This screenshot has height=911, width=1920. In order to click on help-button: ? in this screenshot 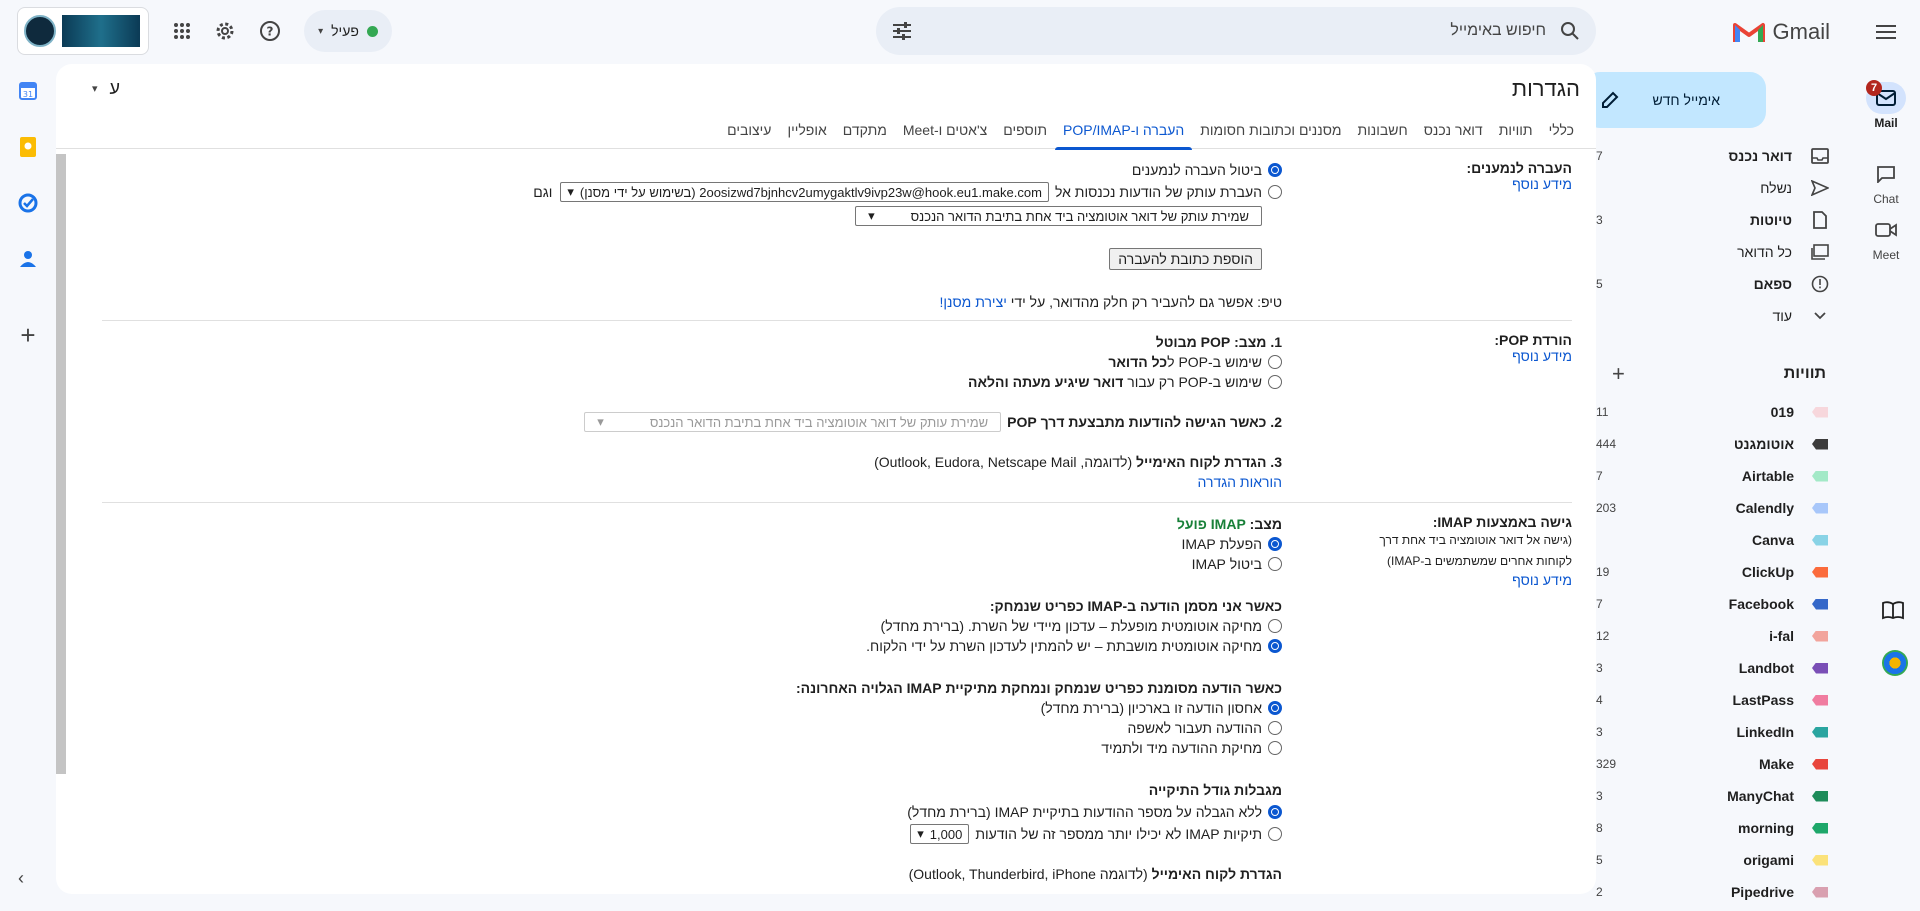, I will do `click(270, 31)`.